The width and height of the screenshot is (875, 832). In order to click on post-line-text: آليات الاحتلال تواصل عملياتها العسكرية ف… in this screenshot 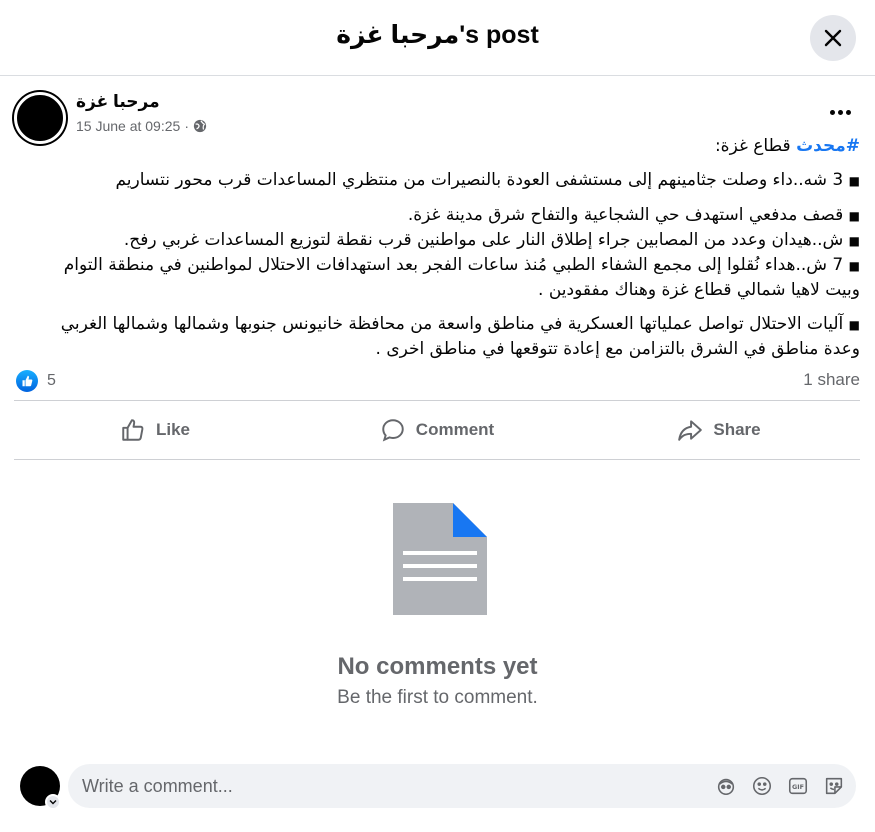, I will do `click(460, 336)`.